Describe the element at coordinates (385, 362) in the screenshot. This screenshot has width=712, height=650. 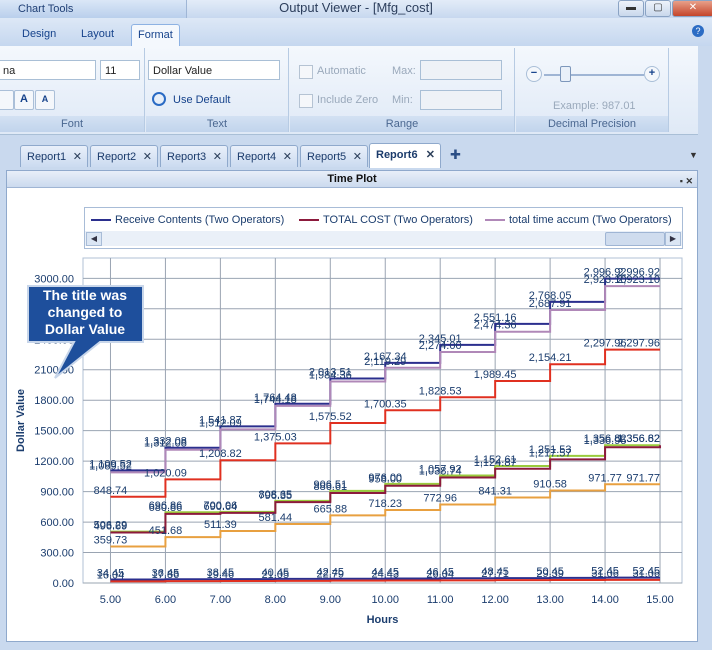
I see `data-label: 2,119.29` at that location.